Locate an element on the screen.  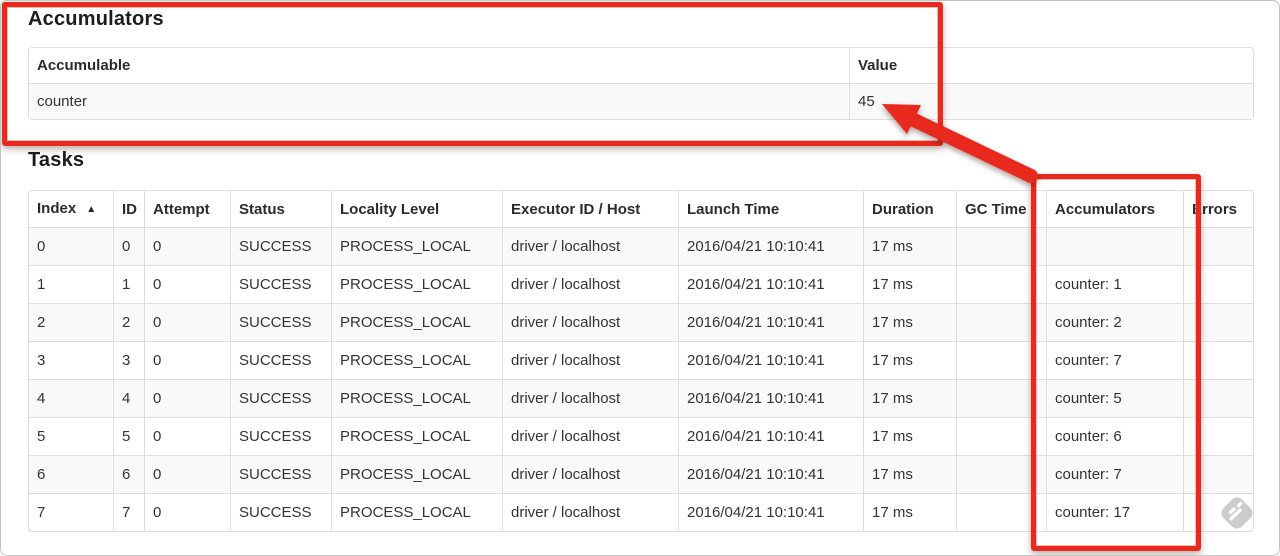
task-index-cell: 3 is located at coordinates (71, 360).